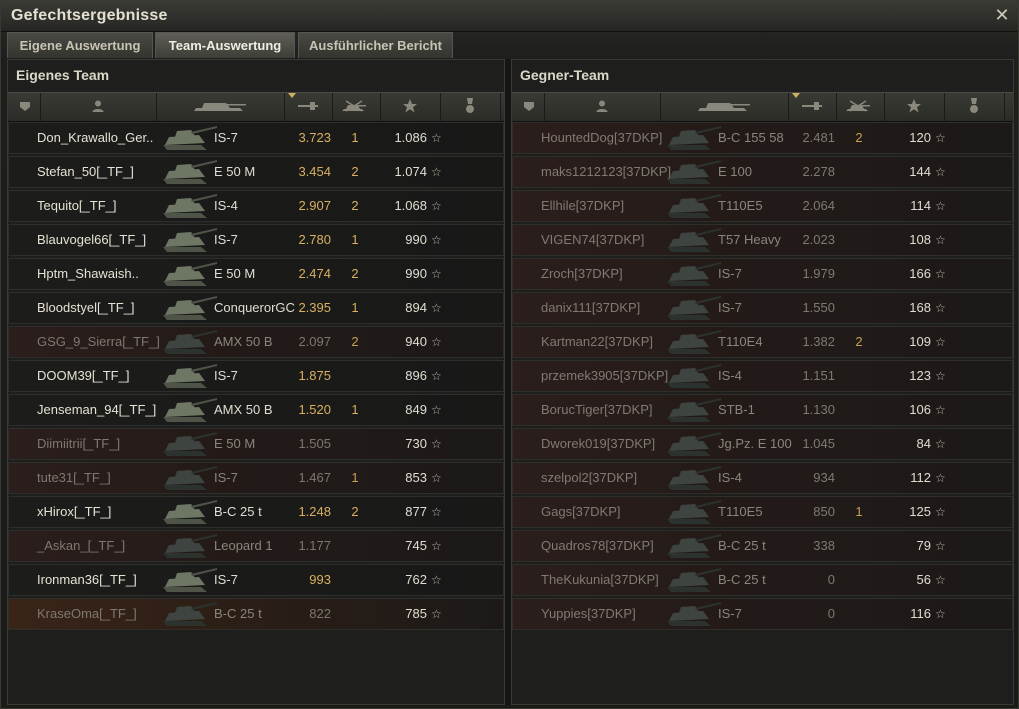 Image resolution: width=1019 pixels, height=709 pixels. I want to click on table-row: Dworek019[37DKP] Jg.Pz. E 100 1.045 84 ☆, so click(762, 444).